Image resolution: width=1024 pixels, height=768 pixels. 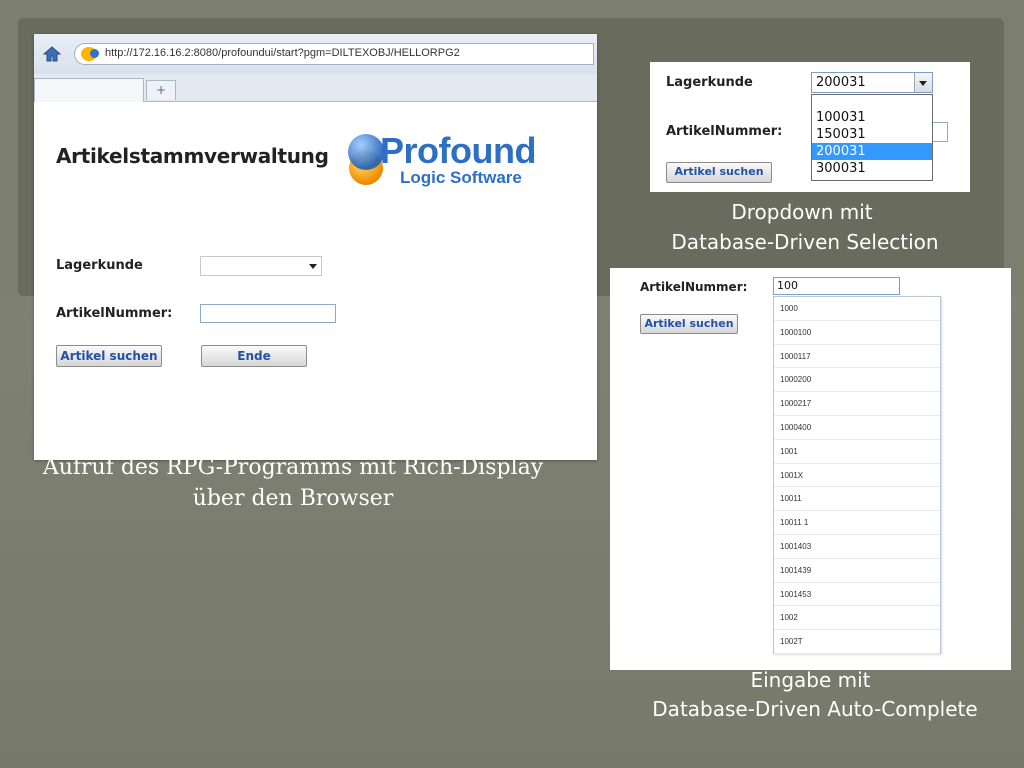 I want to click on artikelnummer-input, so click(x=268, y=313).